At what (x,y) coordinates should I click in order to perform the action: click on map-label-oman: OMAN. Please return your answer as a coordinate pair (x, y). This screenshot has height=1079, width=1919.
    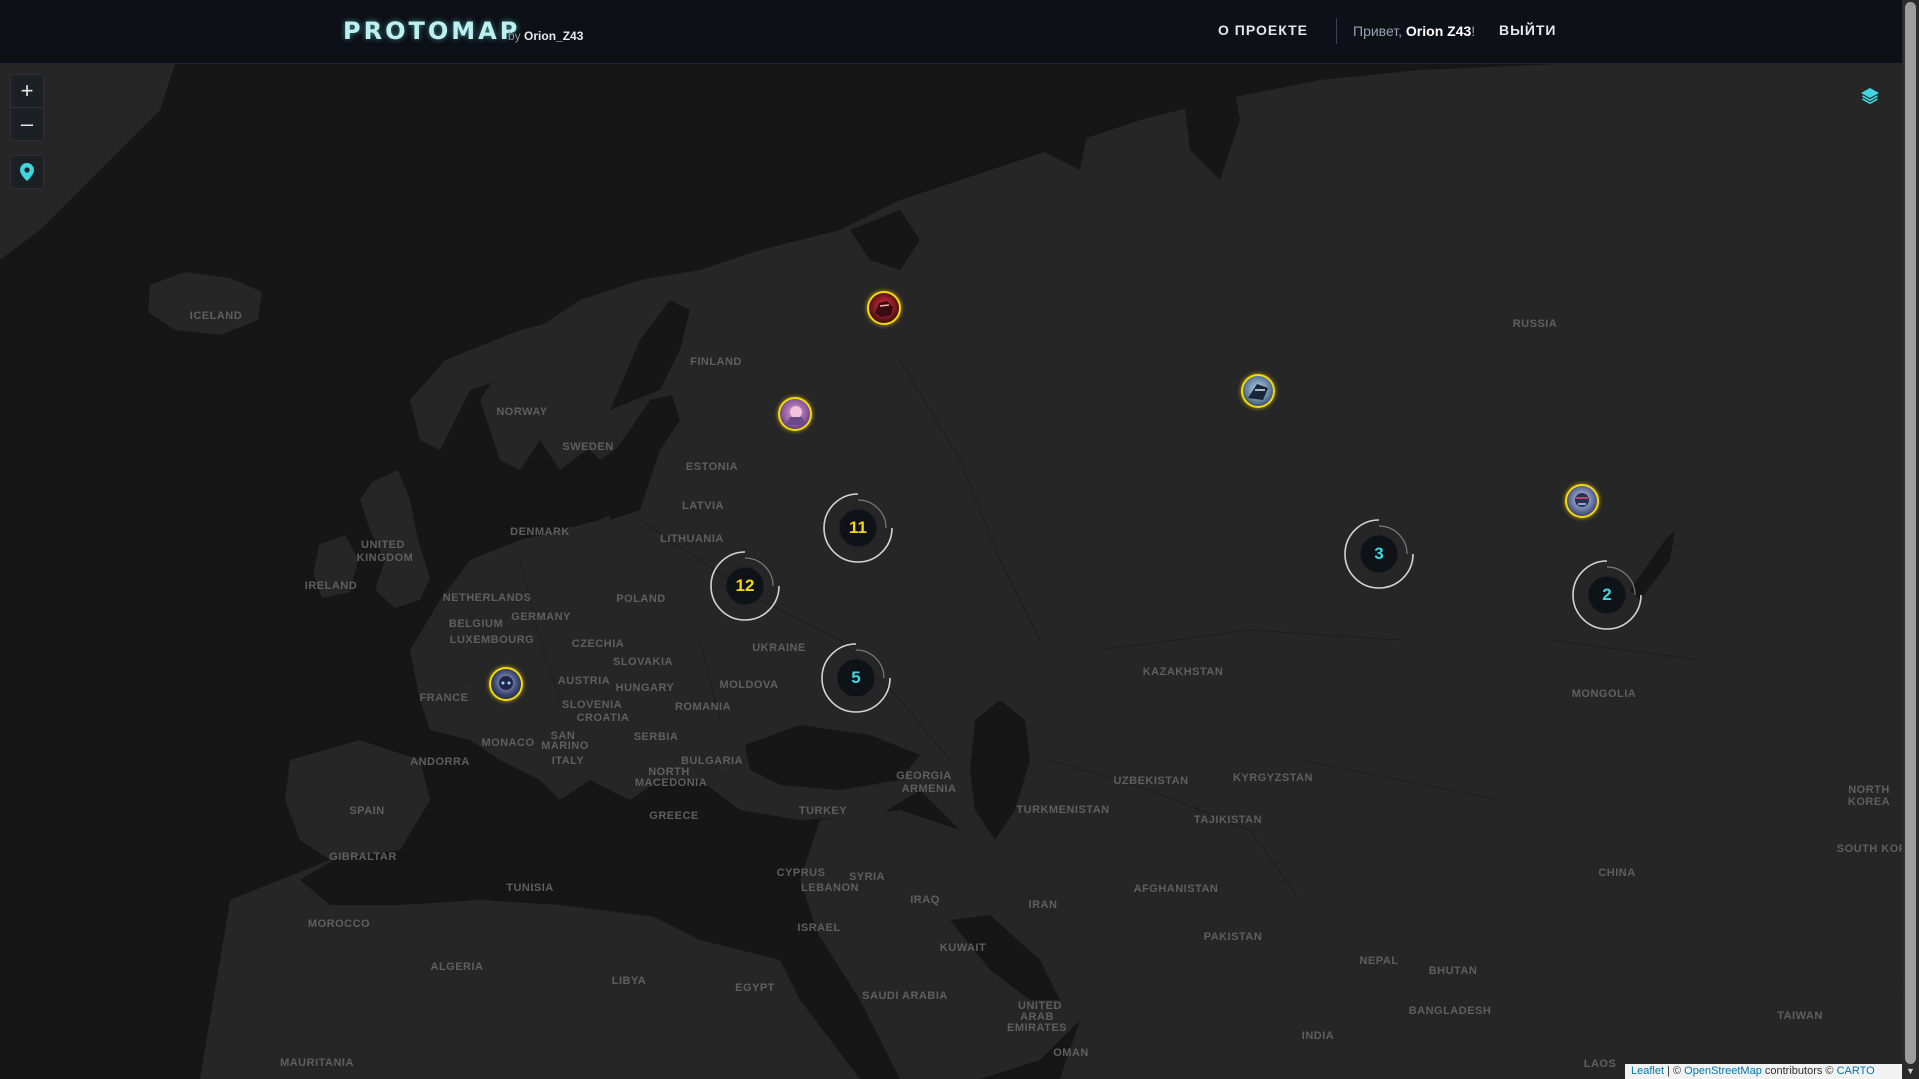
    Looking at the image, I should click on (1071, 1053).